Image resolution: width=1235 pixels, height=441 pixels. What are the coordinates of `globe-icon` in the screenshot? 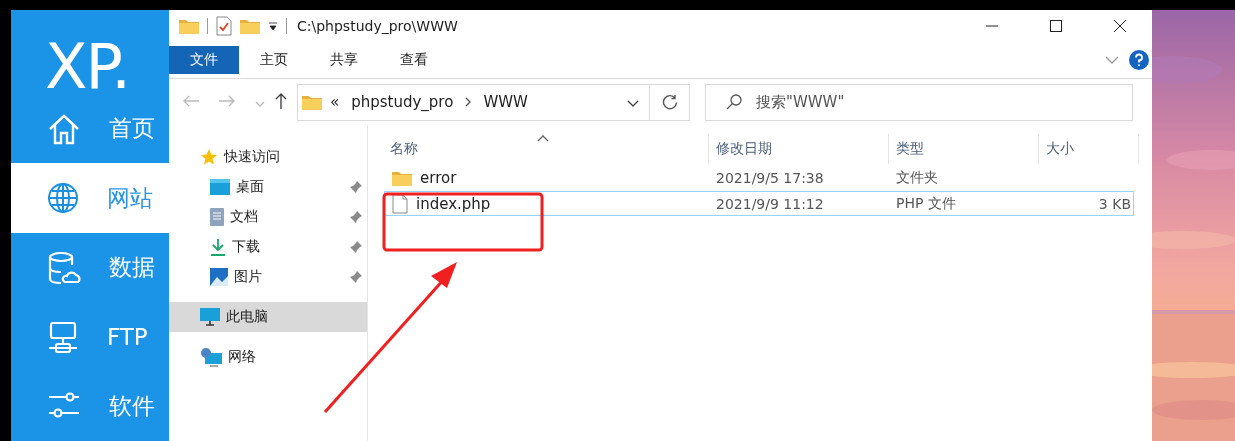 It's located at (63, 198).